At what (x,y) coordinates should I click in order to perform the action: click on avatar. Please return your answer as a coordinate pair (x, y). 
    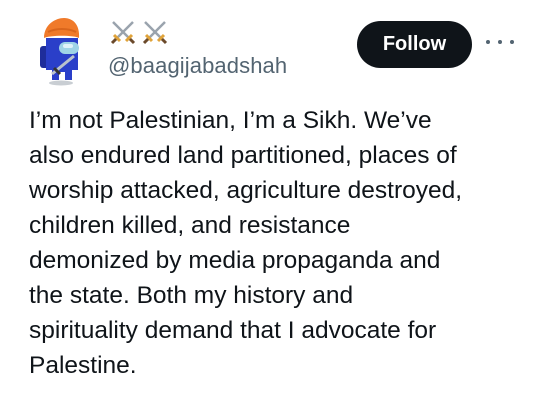
    Looking at the image, I should click on (61, 52).